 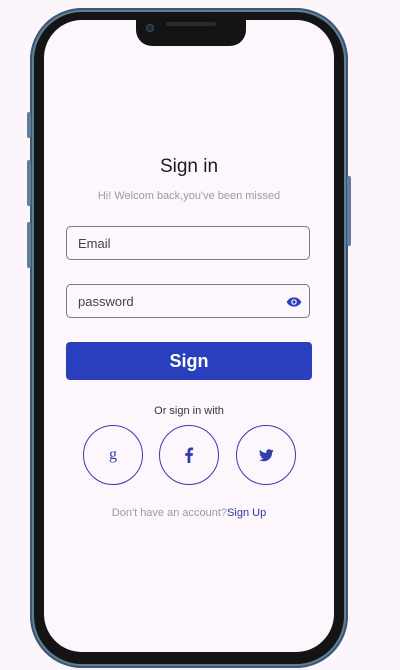 I want to click on phone-power-button, so click(x=349, y=211).